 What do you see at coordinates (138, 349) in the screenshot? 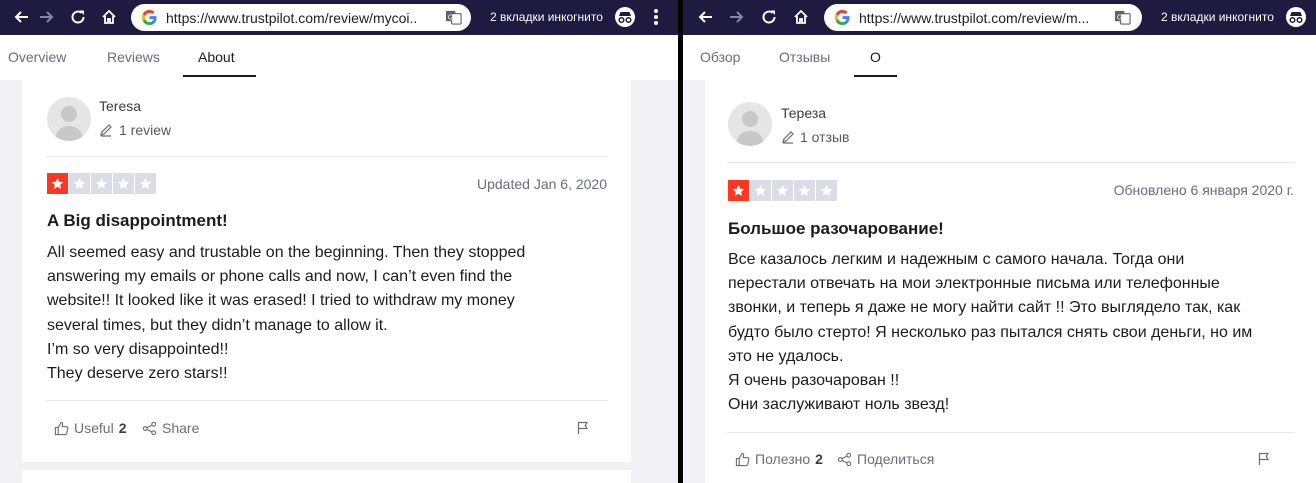
I see `review-body-line: I’m so very disappointed!!` at bounding box center [138, 349].